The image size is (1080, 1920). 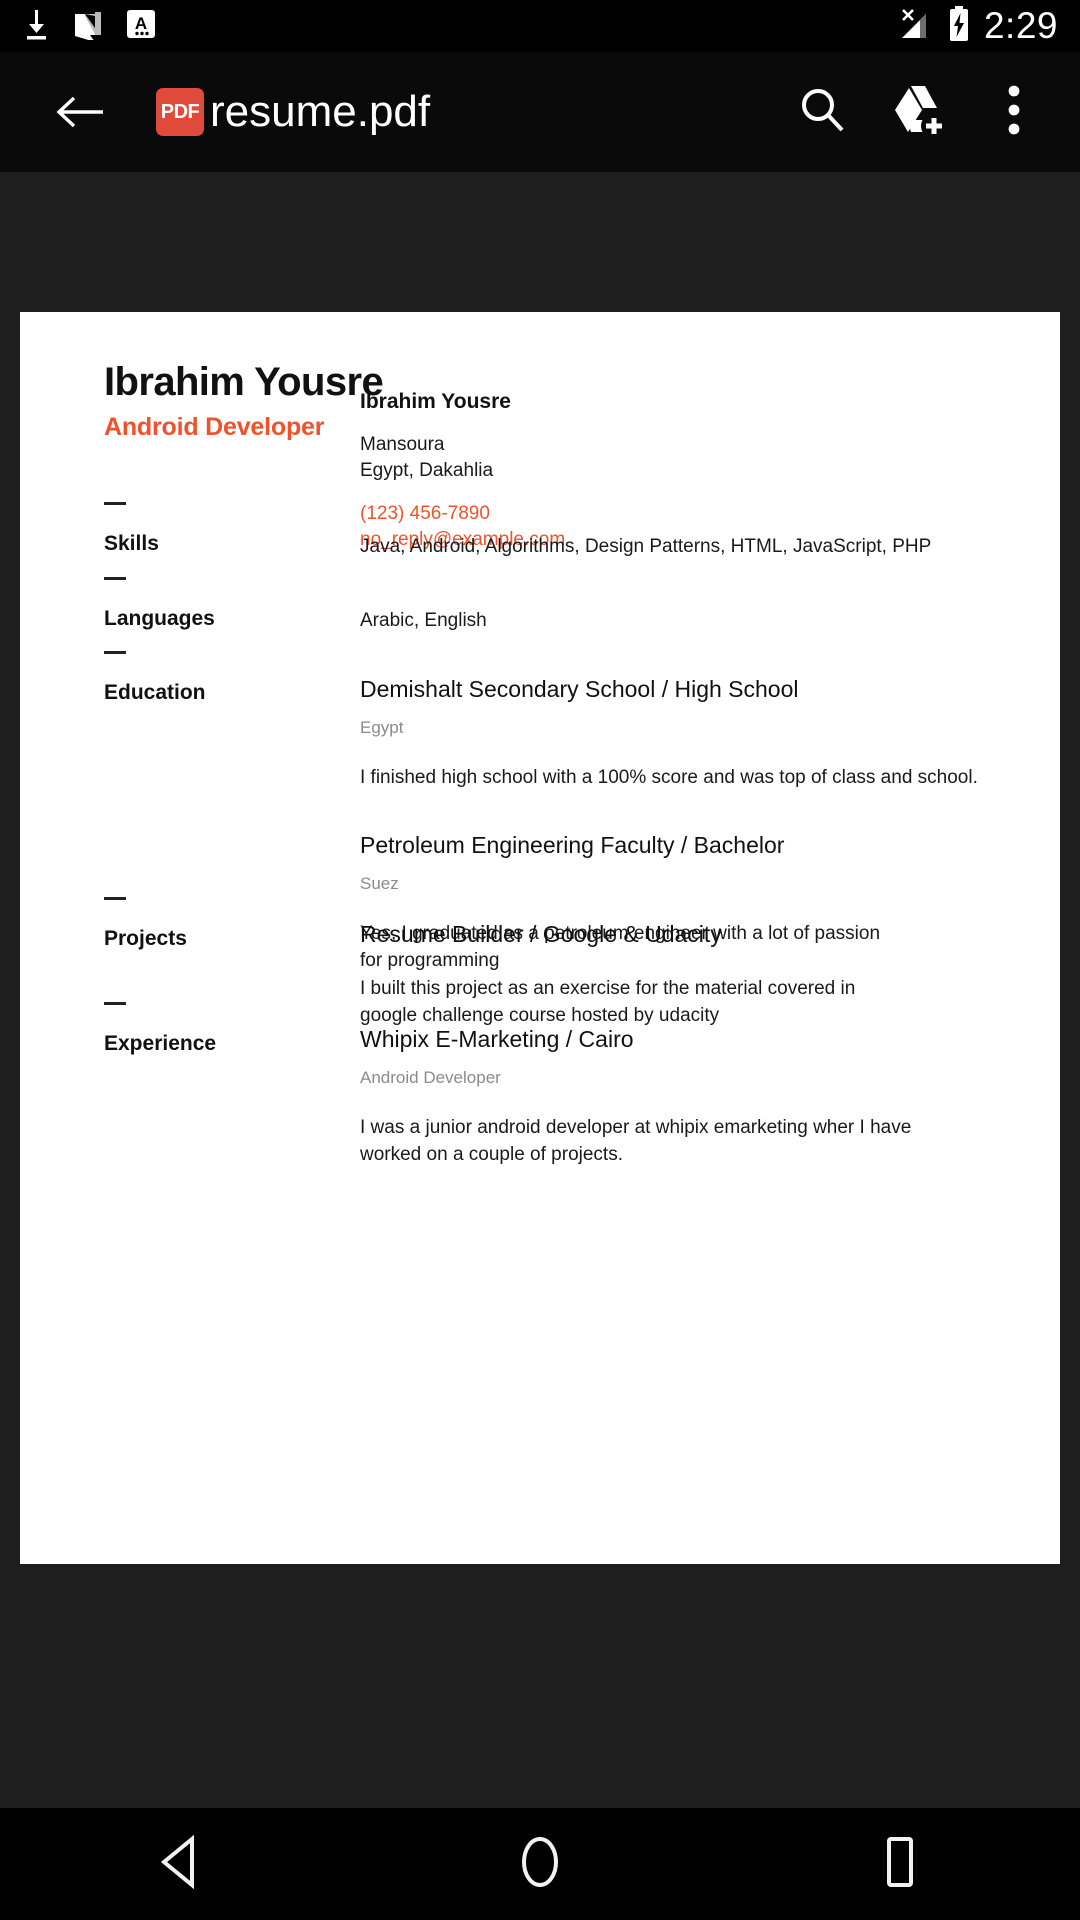 I want to click on nav-recents-button, so click(x=900, y=1864).